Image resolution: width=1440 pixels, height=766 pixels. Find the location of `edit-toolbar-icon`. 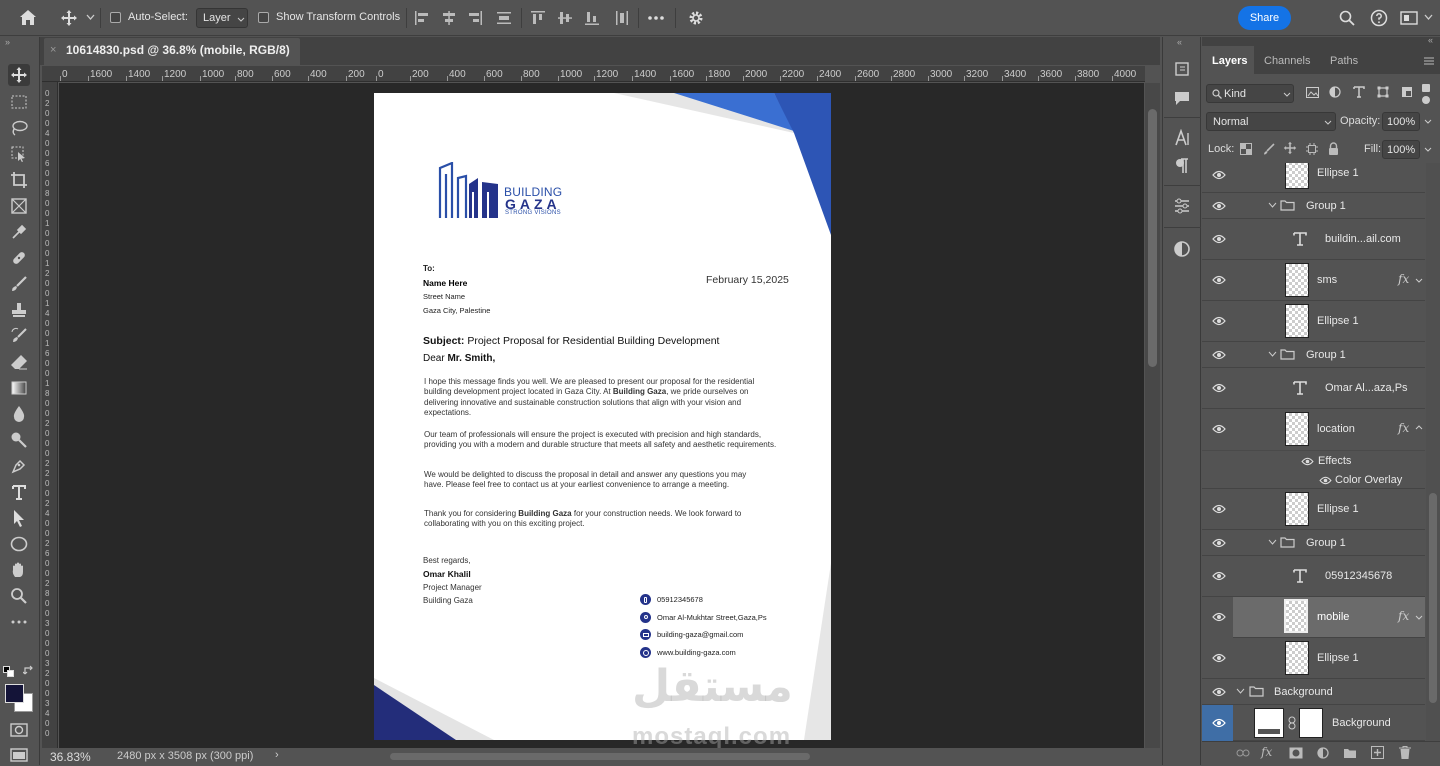

edit-toolbar-icon is located at coordinates (19, 622).